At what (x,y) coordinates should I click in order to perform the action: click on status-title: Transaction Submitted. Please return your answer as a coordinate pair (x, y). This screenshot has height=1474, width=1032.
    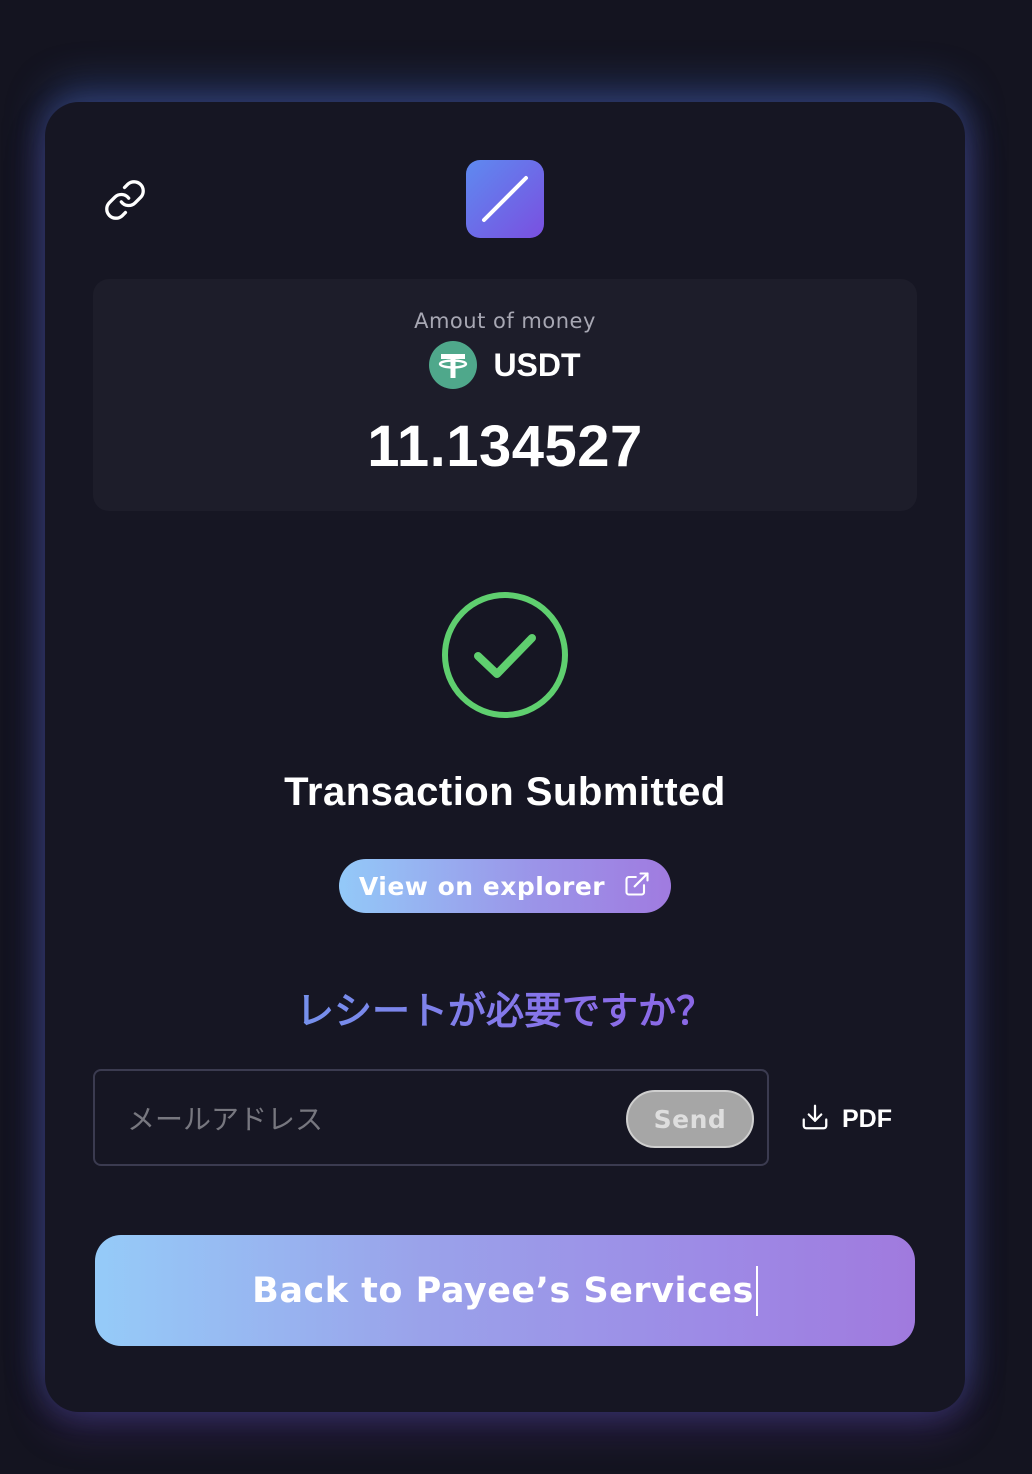
    Looking at the image, I should click on (505, 792).